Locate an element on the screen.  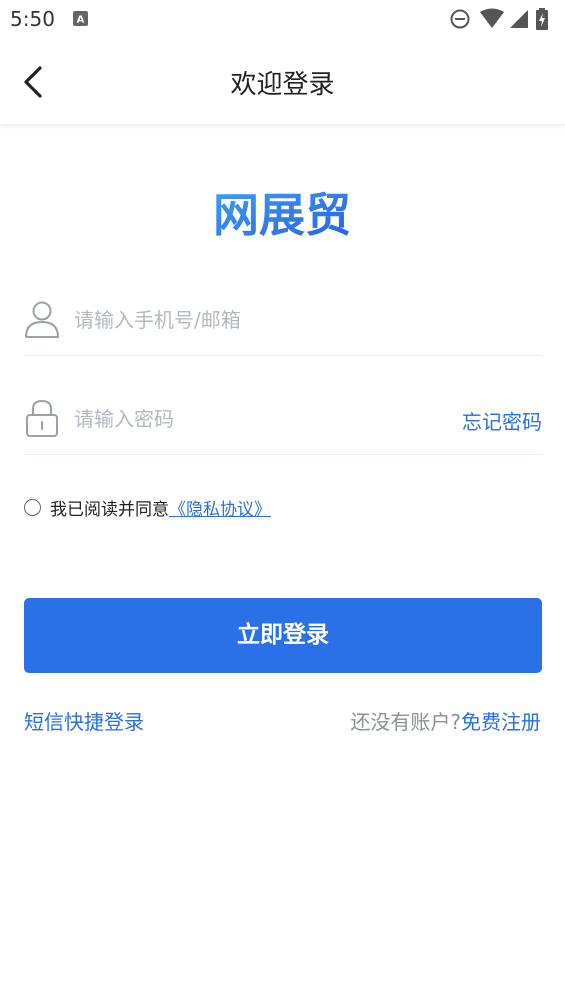
status-time: 5:50 is located at coordinates (32, 19).